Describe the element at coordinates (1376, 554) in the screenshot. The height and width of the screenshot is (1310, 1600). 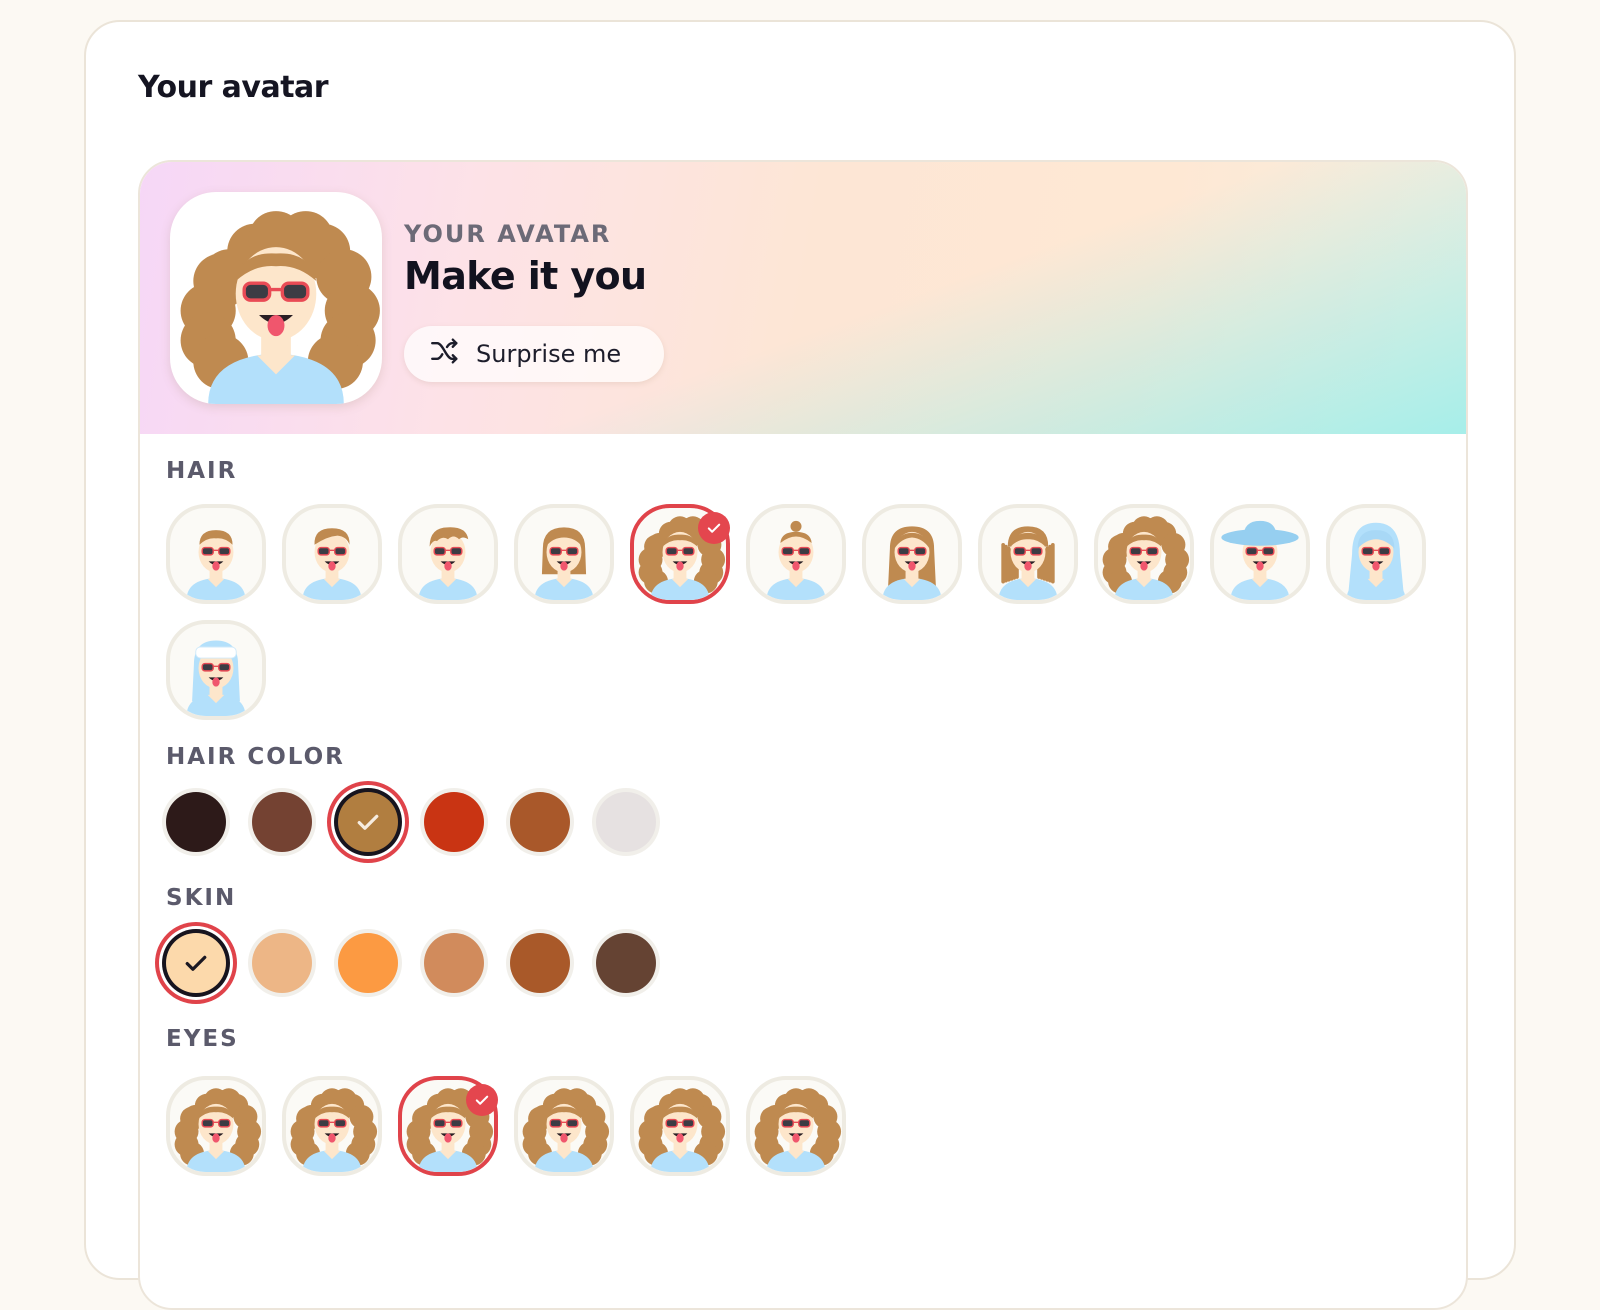
I see `hair-option-hijab` at that location.